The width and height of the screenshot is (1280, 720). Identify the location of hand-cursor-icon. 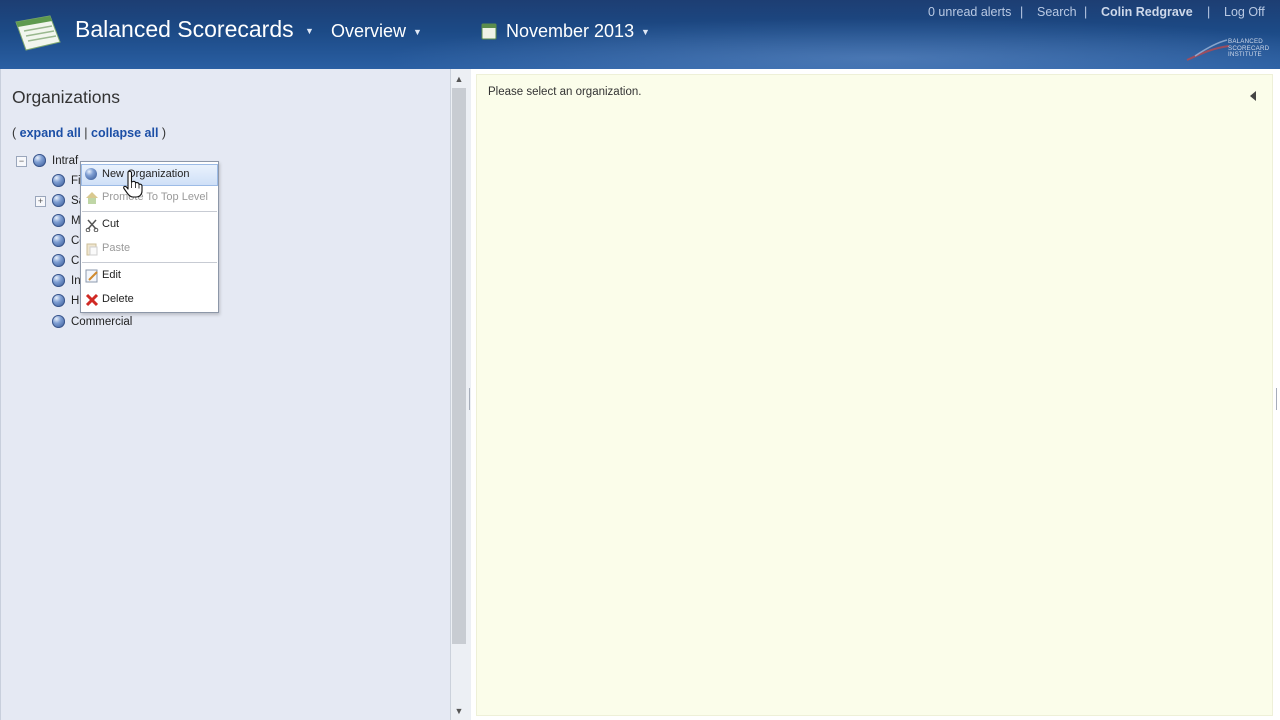
(133, 184).